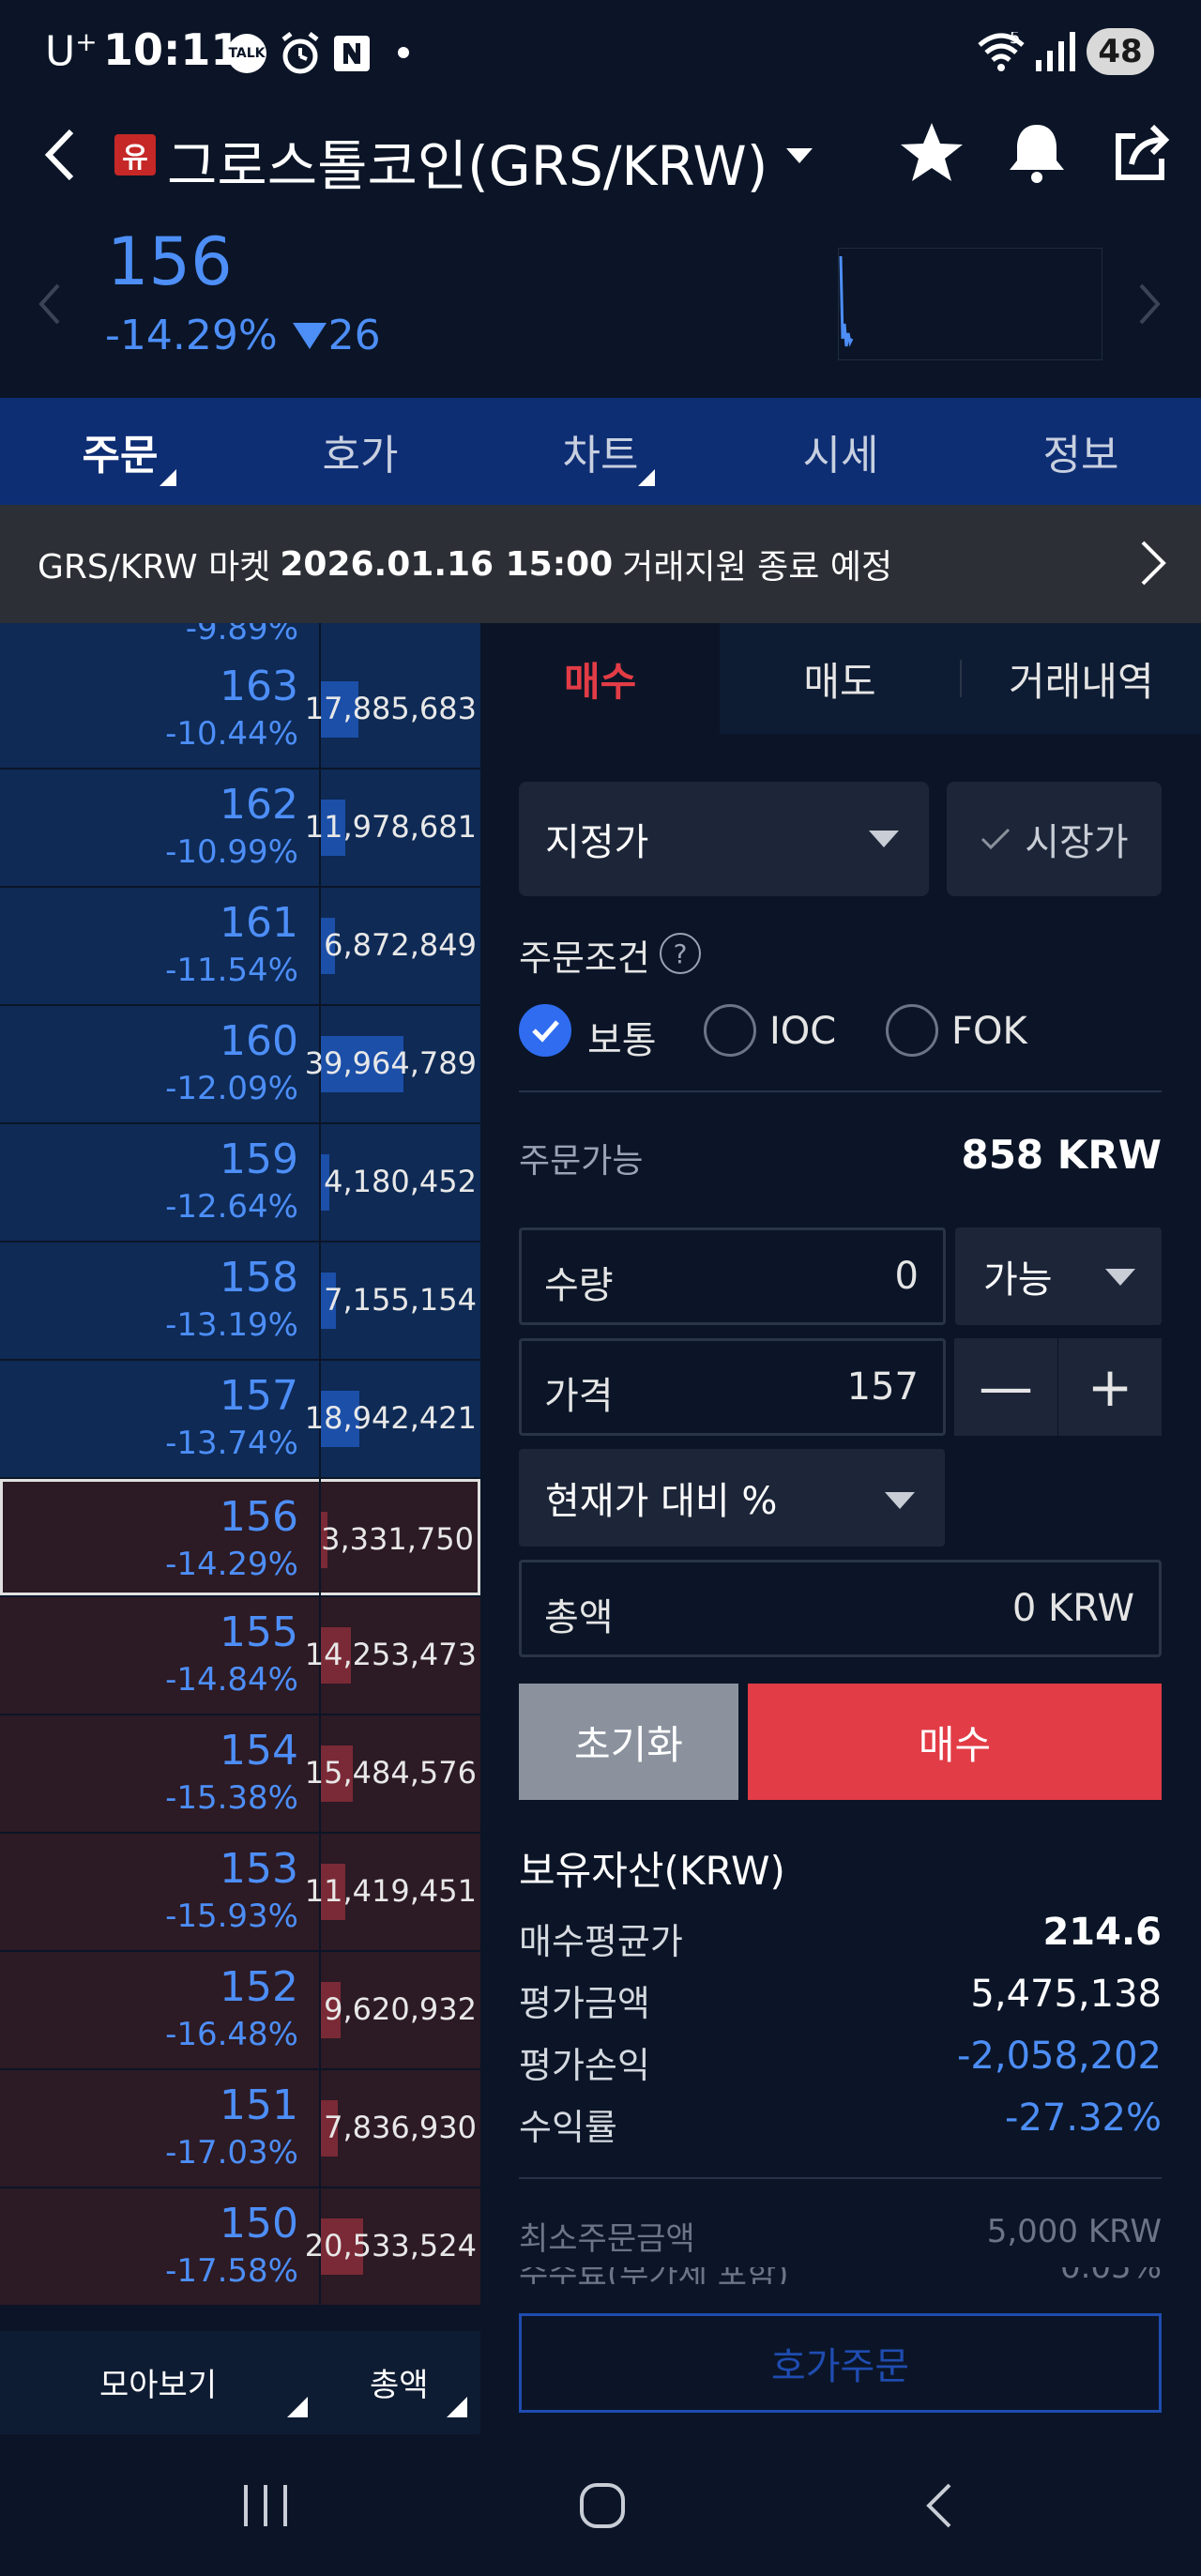 The height and width of the screenshot is (2576, 1201). What do you see at coordinates (1037, 152) in the screenshot?
I see `bell-icon` at bounding box center [1037, 152].